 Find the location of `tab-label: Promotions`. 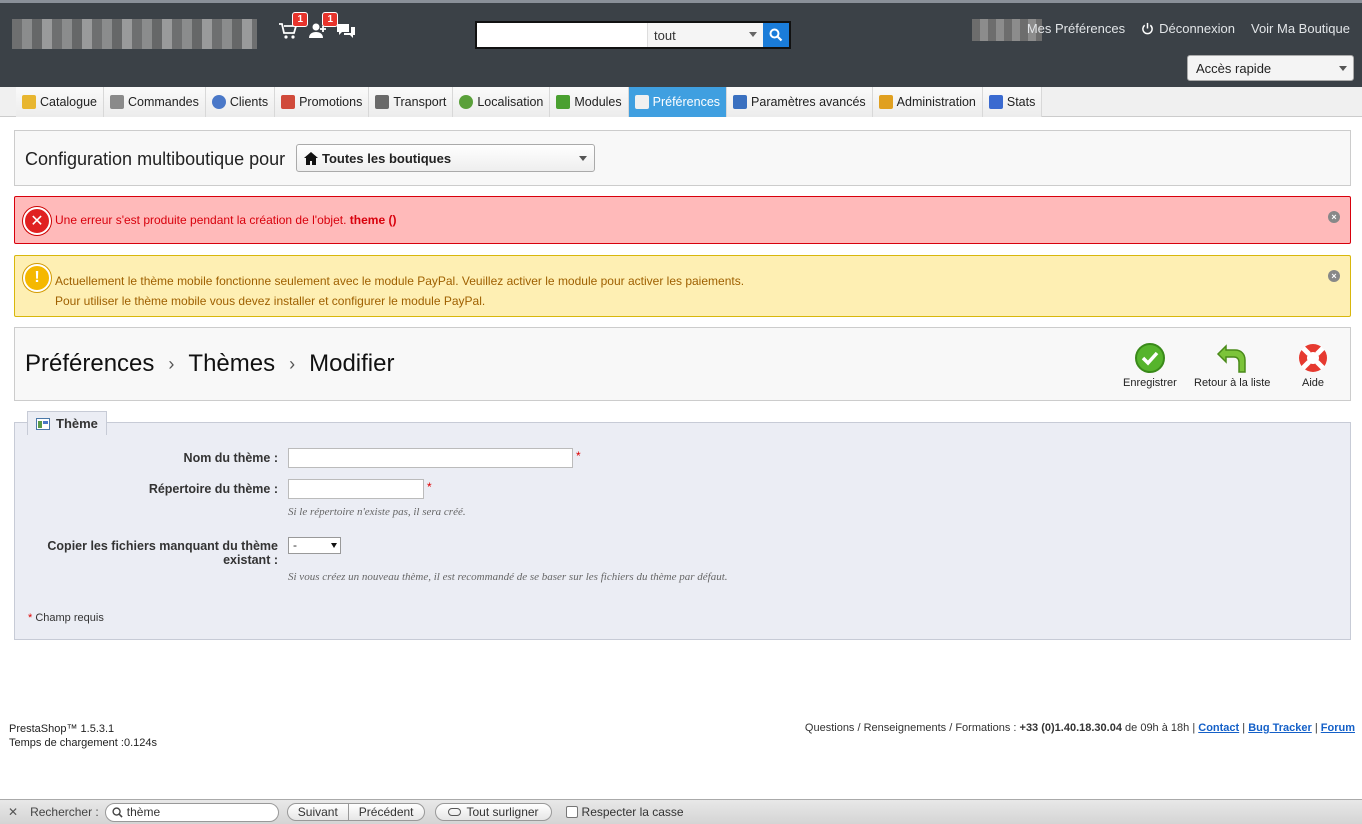

tab-label: Promotions is located at coordinates (331, 102).